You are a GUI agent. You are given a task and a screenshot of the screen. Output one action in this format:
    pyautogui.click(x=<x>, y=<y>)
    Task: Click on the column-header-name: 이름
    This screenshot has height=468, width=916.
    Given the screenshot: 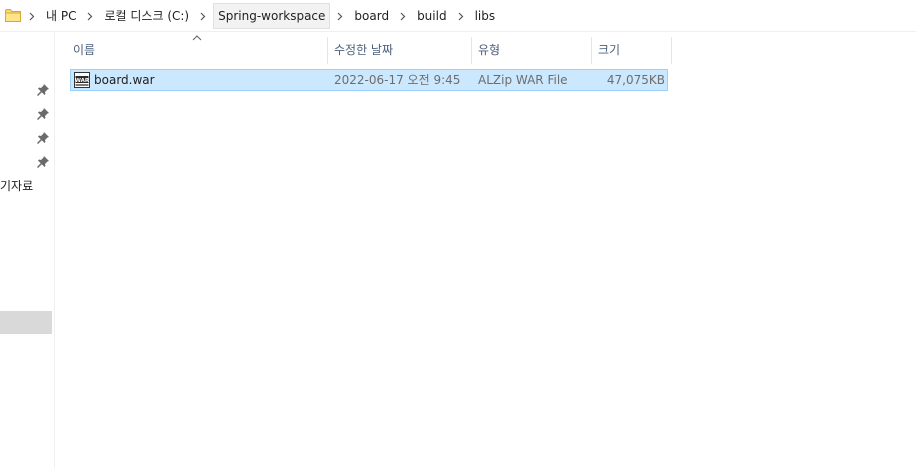 What is the action you would take?
    pyautogui.click(x=197, y=50)
    